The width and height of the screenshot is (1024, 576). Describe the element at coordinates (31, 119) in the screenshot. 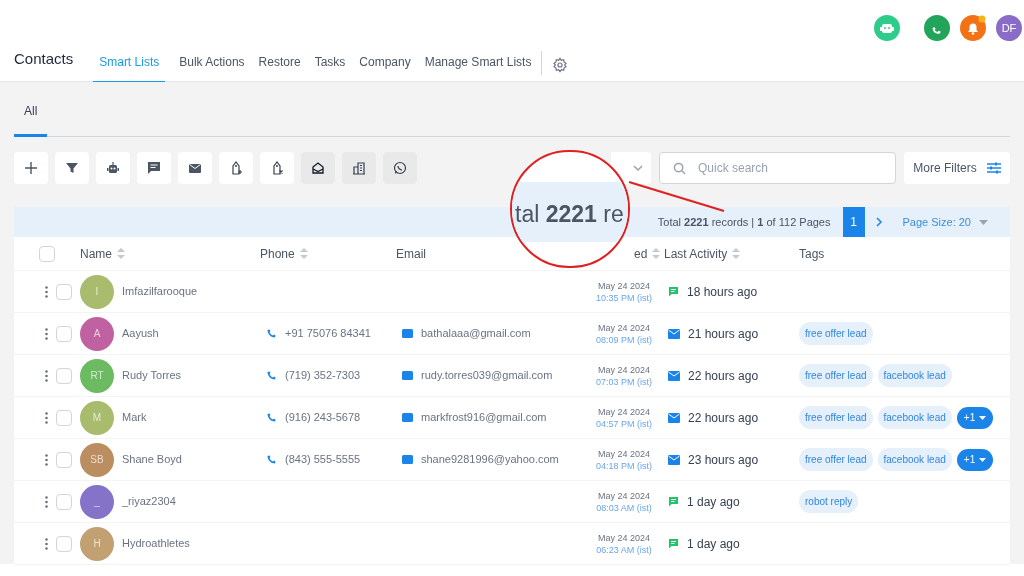

I see `list-tab: All` at that location.